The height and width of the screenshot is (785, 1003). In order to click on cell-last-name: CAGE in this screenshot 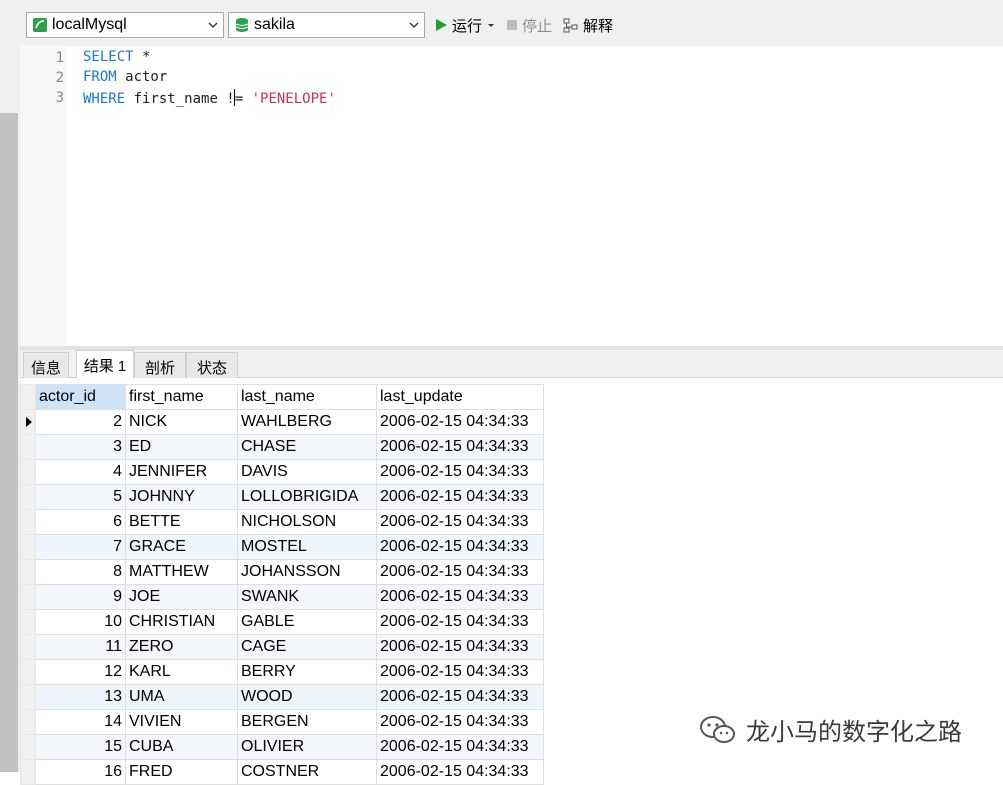, I will do `click(307, 647)`.